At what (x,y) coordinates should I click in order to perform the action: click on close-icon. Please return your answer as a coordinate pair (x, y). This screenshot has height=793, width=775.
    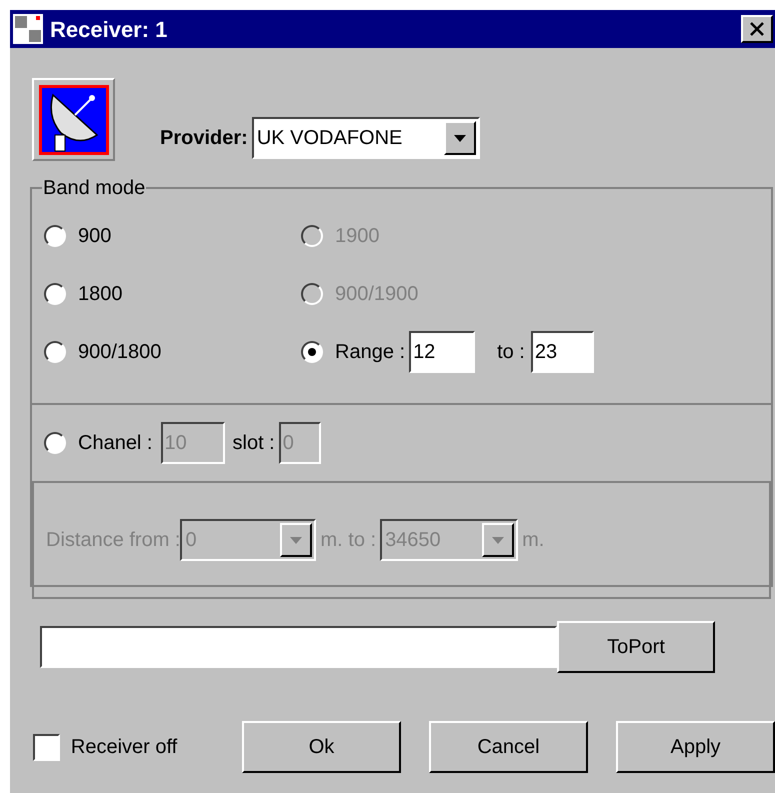
    Looking at the image, I should click on (757, 29).